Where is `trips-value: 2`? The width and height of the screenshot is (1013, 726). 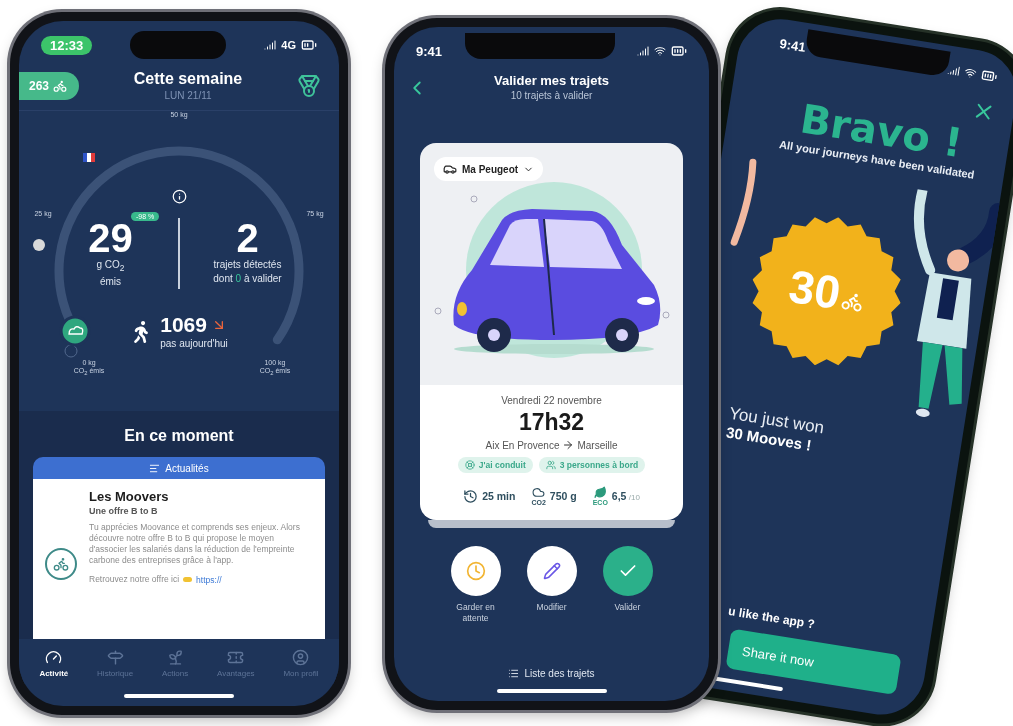 trips-value: 2 is located at coordinates (247, 238).